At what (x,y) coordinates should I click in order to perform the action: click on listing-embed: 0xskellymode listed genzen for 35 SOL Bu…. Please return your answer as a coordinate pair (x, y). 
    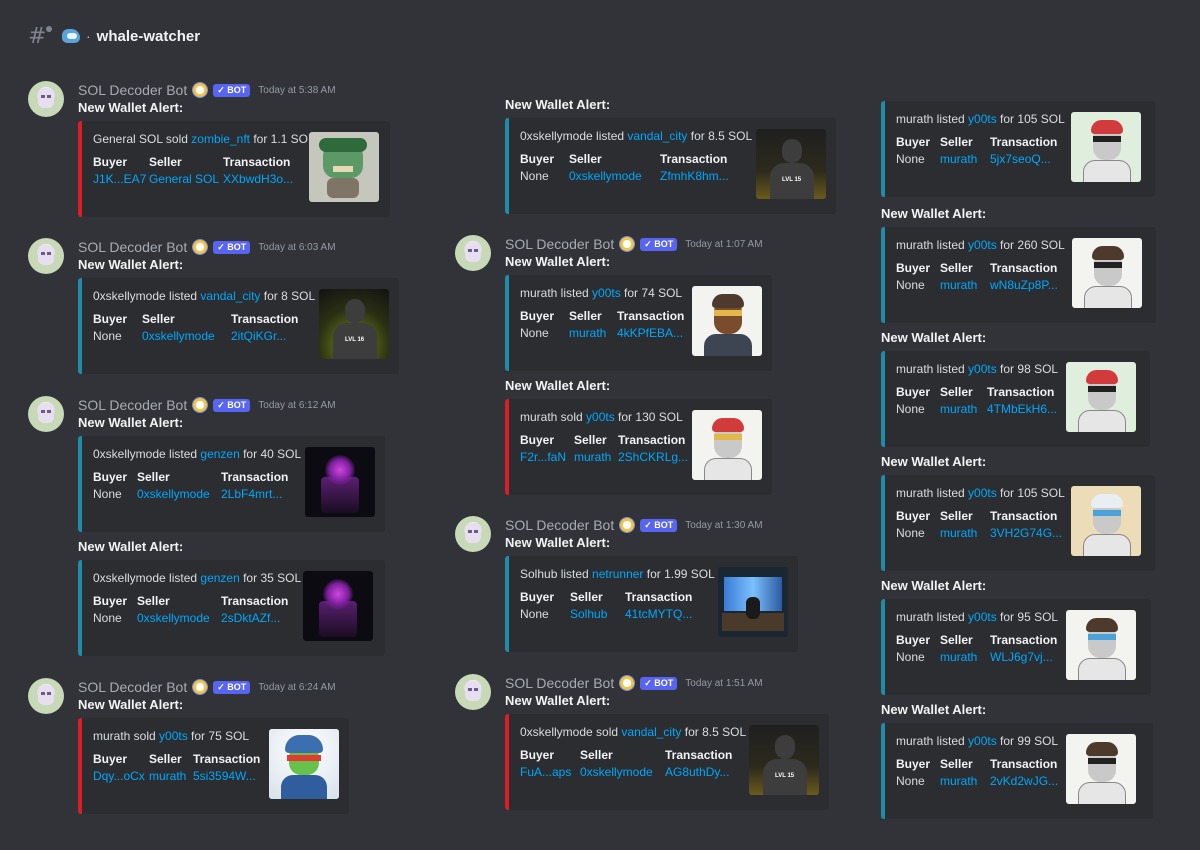
    Looking at the image, I should click on (231, 608).